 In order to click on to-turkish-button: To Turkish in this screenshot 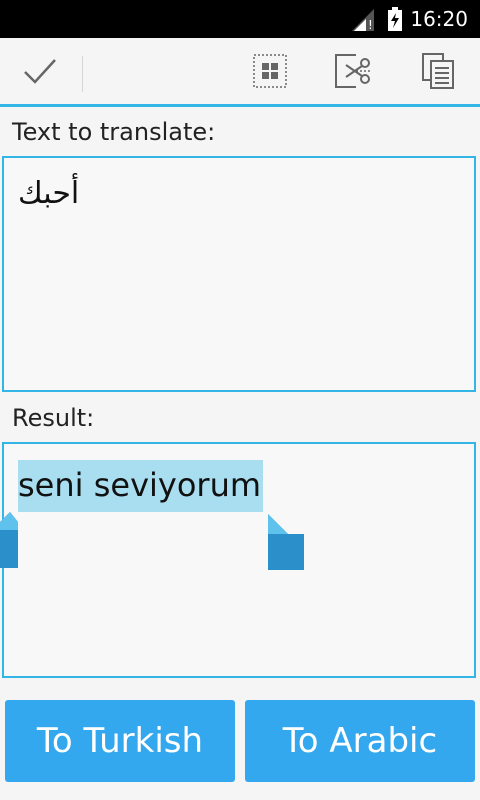, I will do `click(120, 741)`.